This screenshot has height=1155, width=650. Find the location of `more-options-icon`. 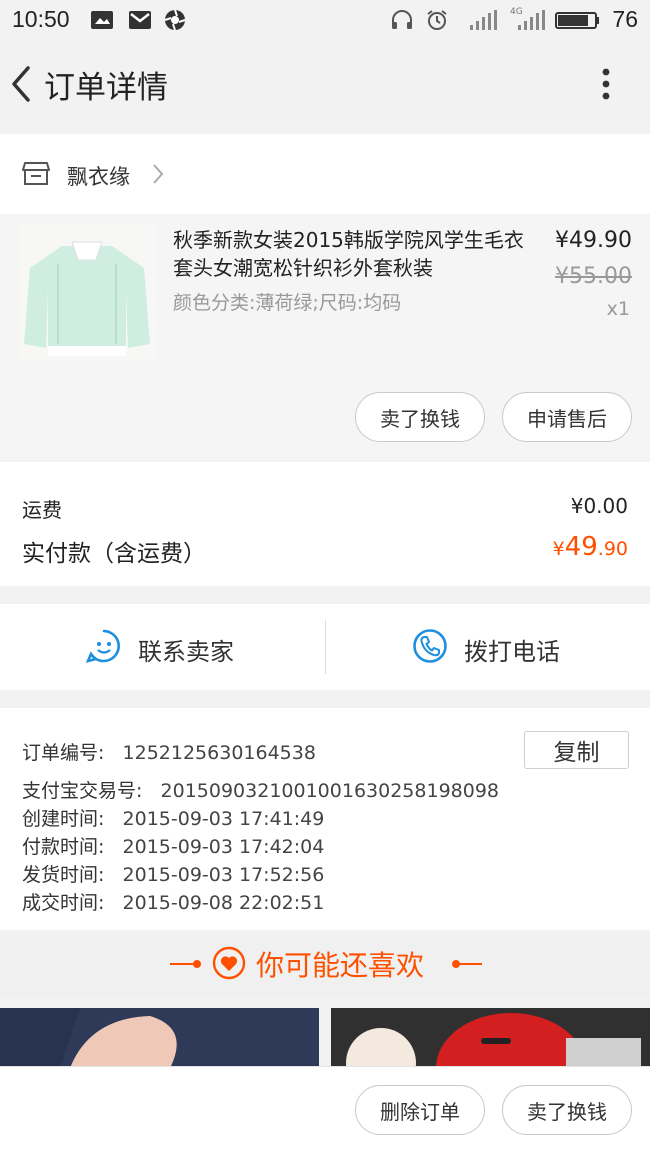

more-options-icon is located at coordinates (606, 84).